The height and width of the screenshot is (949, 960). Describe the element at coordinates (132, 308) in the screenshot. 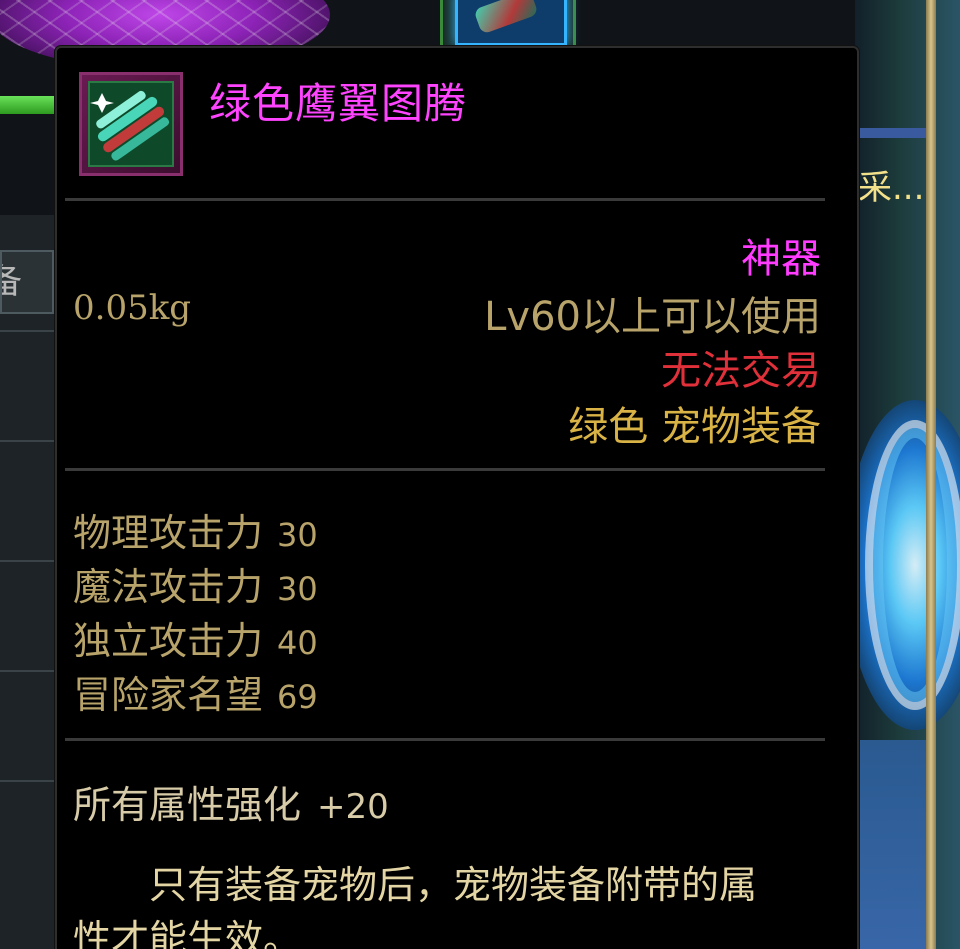

I see `item-weight: 0.05kg` at that location.